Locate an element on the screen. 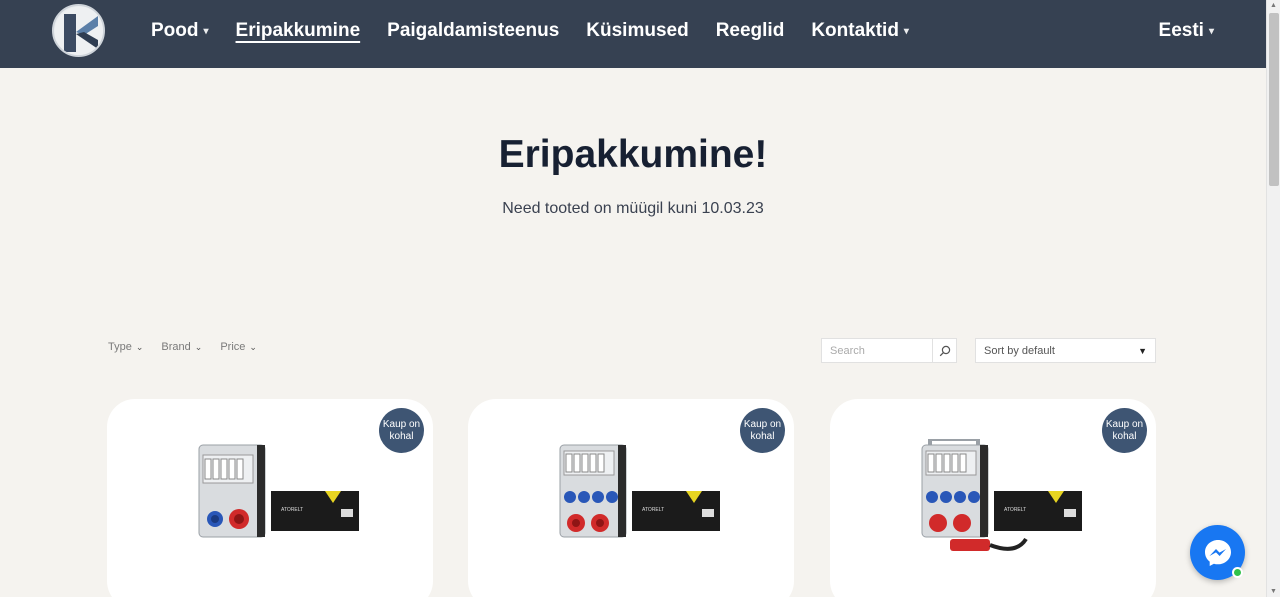  page-title: Eripakkumine! is located at coordinates (633, 154).